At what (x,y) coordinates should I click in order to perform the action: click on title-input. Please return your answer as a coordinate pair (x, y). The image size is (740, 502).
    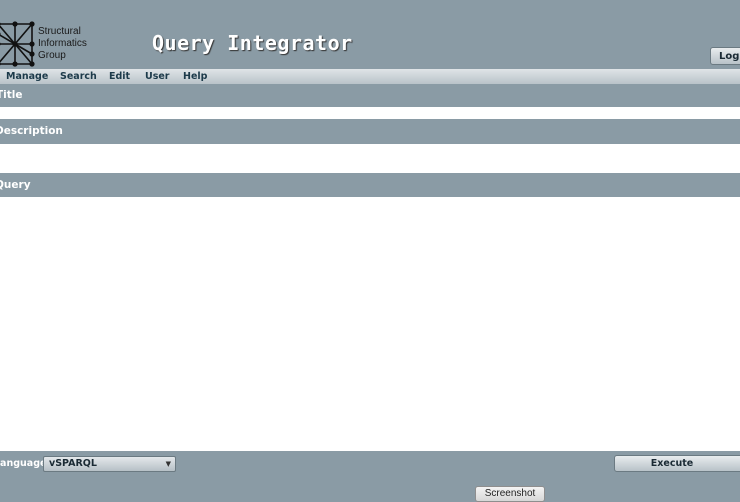
    Looking at the image, I should click on (370, 113).